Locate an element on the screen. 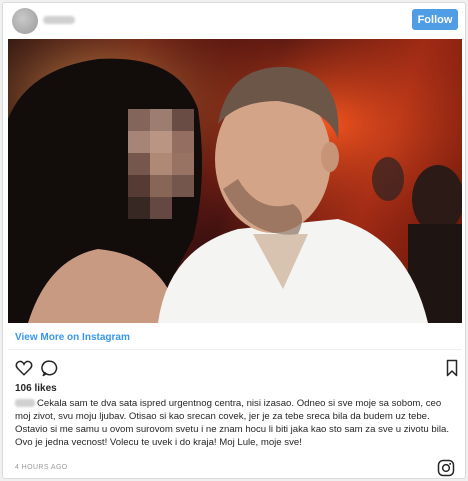 Image resolution: width=468 pixels, height=481 pixels. divider is located at coordinates (235, 349).